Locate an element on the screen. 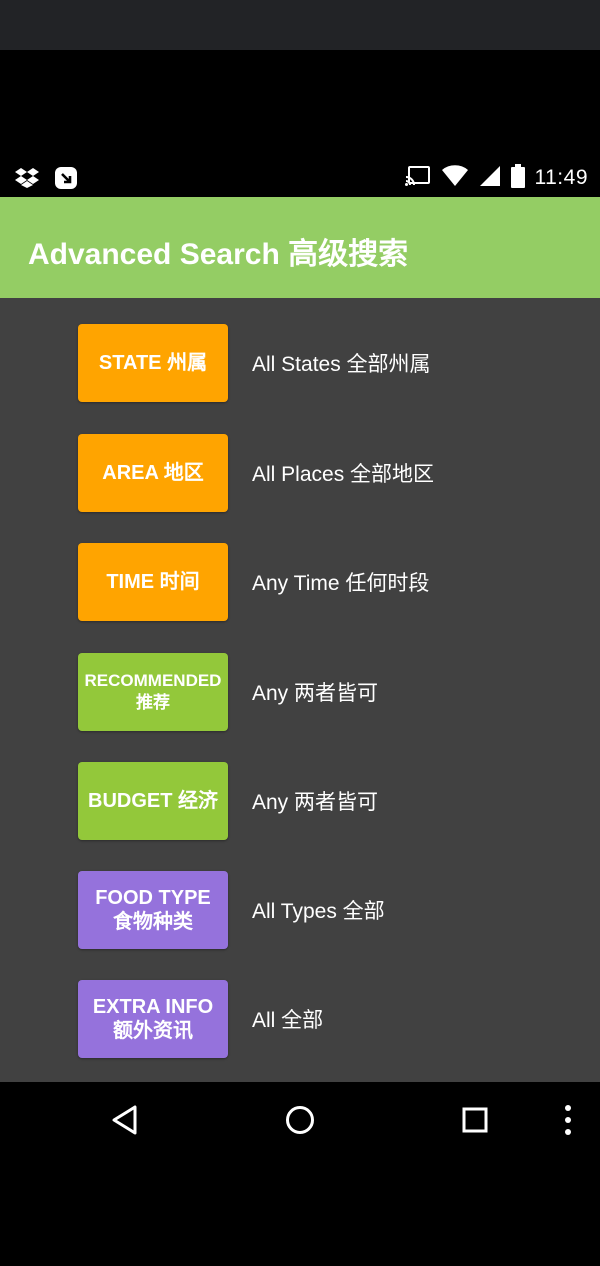  extra-info-filter-value: All 全部 is located at coordinates (287, 1019).